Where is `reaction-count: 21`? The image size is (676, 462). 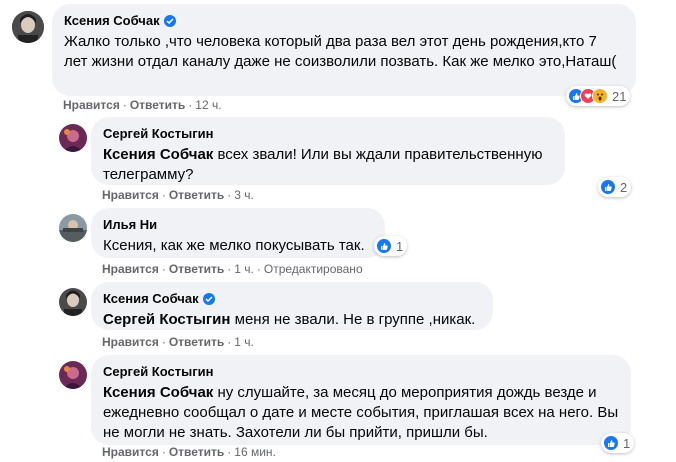
reaction-count: 21 is located at coordinates (619, 96).